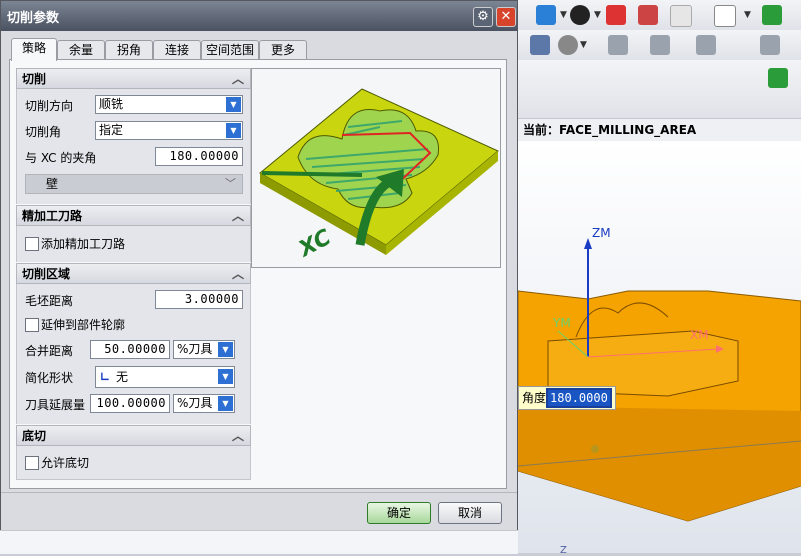 The height and width of the screenshot is (556, 801). I want to click on tool-extend-label: 刀具延展量, so click(55, 405).